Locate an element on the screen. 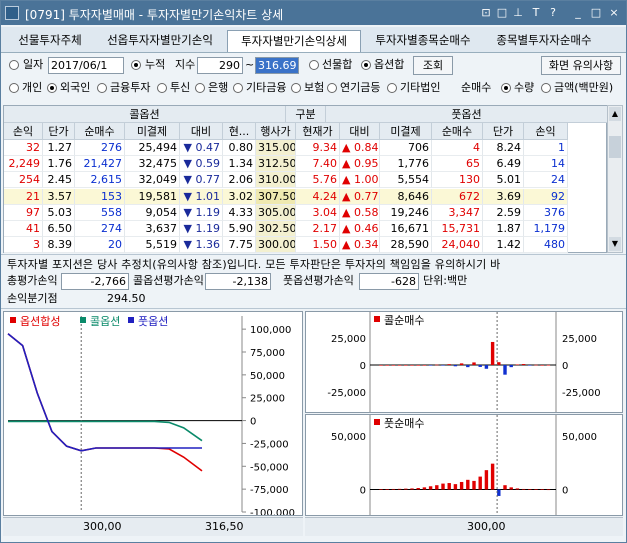  grid-cell: 2,615 is located at coordinates (100, 180).